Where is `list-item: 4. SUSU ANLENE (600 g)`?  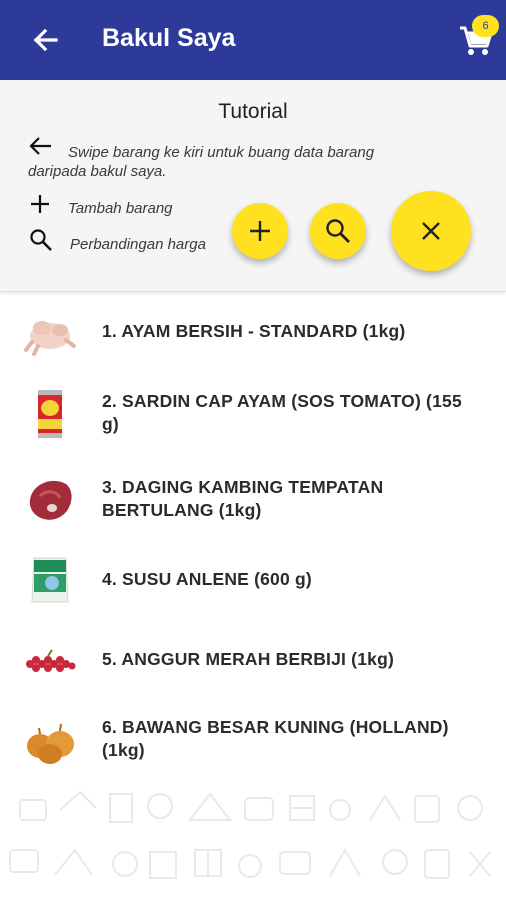
list-item: 4. SUSU ANLENE (600 g) is located at coordinates (253, 584).